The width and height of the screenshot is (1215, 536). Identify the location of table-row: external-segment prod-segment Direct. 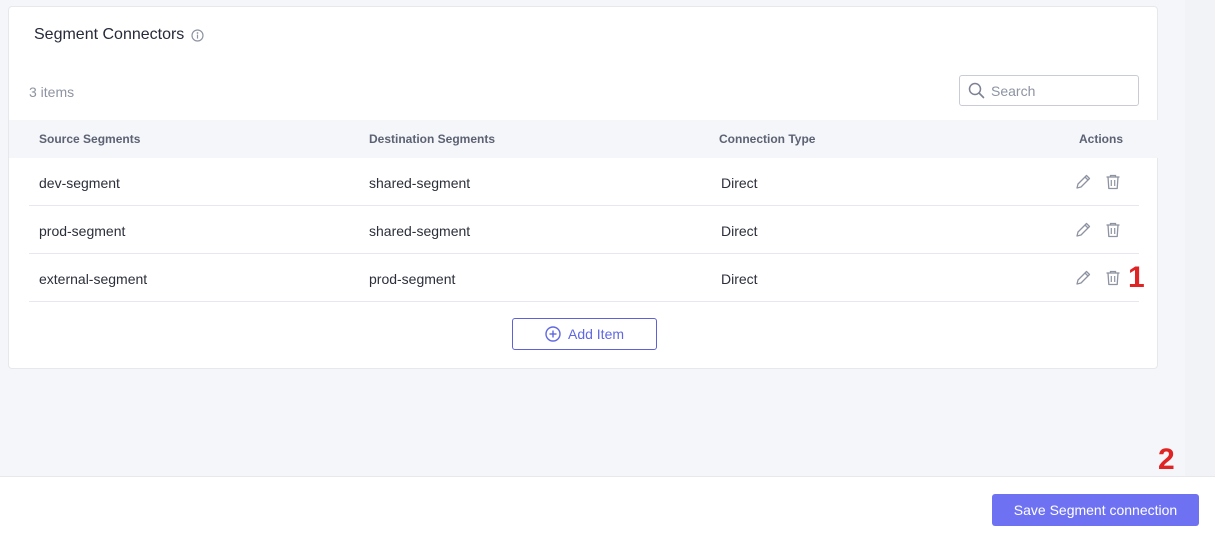
(584, 278).